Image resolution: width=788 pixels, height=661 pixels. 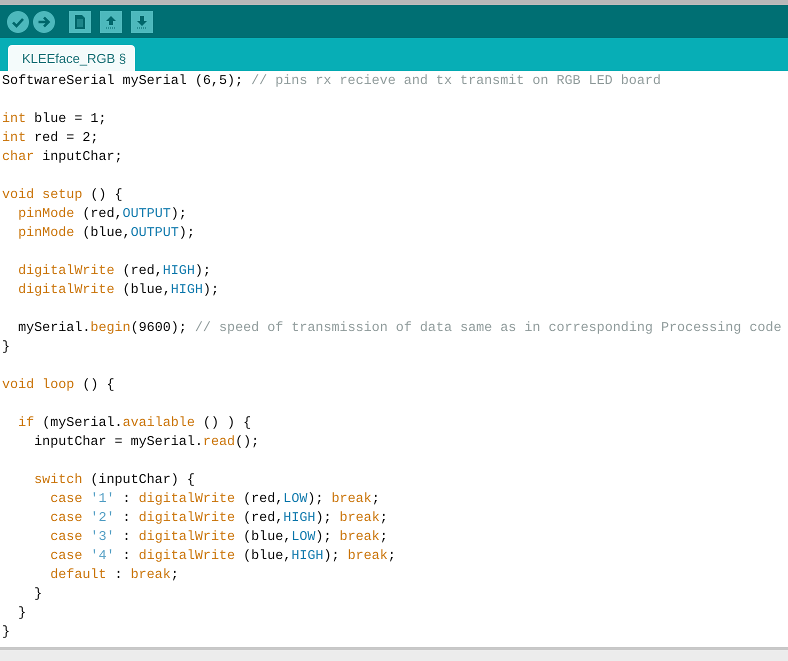 What do you see at coordinates (58, 386) in the screenshot?
I see `code-line: void loop () {` at bounding box center [58, 386].